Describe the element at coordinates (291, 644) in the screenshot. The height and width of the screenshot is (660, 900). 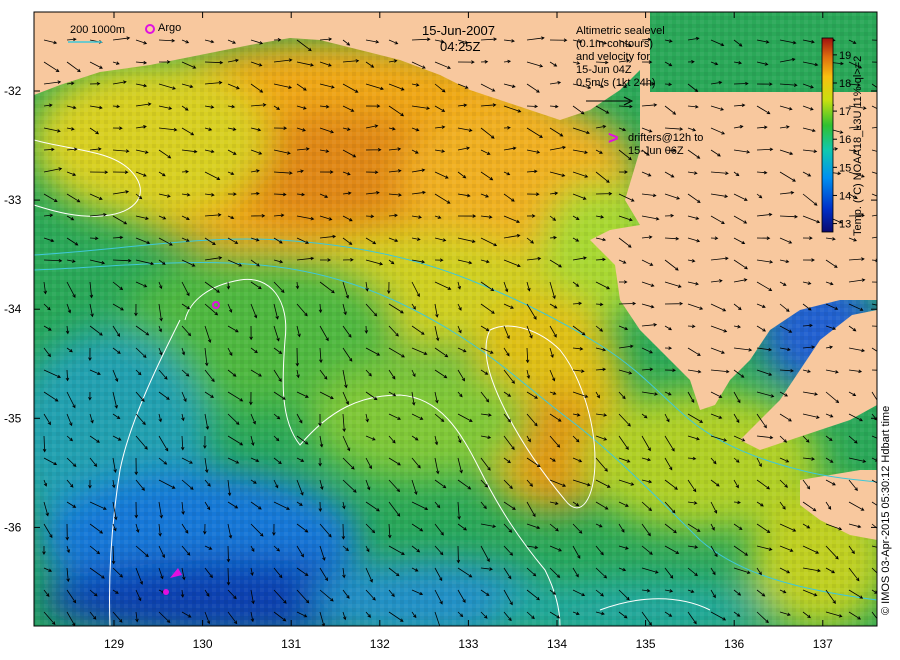
I see `lon-tick-label: 131` at that location.